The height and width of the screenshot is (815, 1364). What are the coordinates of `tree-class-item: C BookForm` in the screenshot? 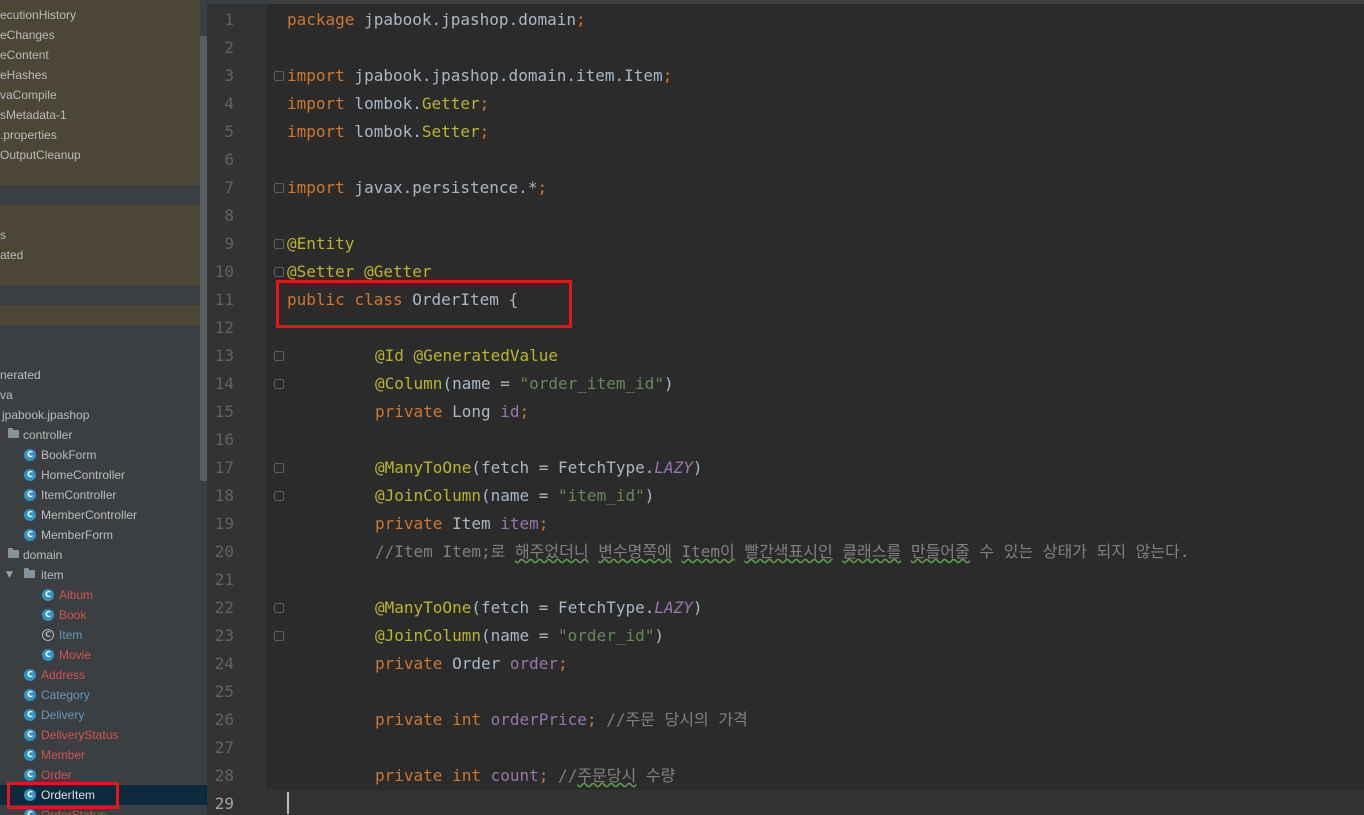 It's located at (103, 455).